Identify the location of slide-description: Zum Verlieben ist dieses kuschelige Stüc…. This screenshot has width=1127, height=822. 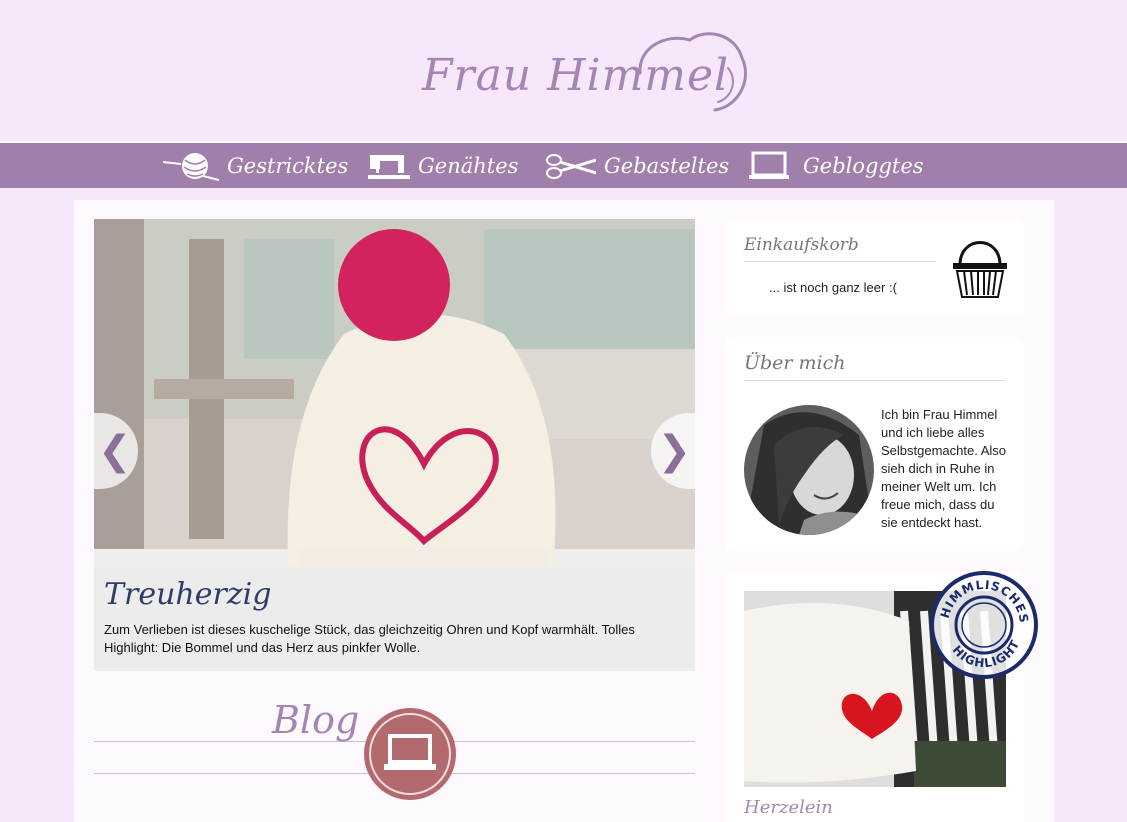
(369, 638).